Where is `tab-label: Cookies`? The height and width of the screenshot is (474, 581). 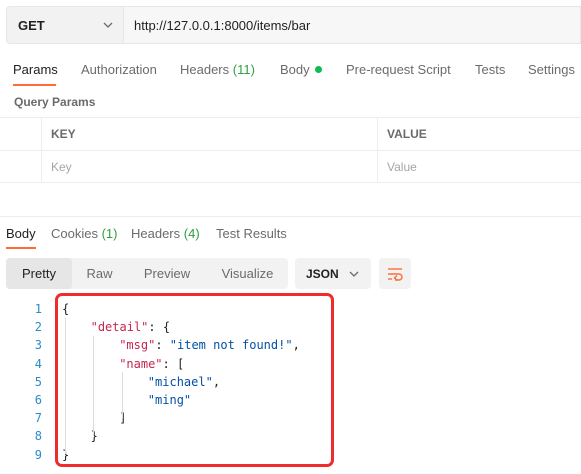
tab-label: Cookies is located at coordinates (74, 233).